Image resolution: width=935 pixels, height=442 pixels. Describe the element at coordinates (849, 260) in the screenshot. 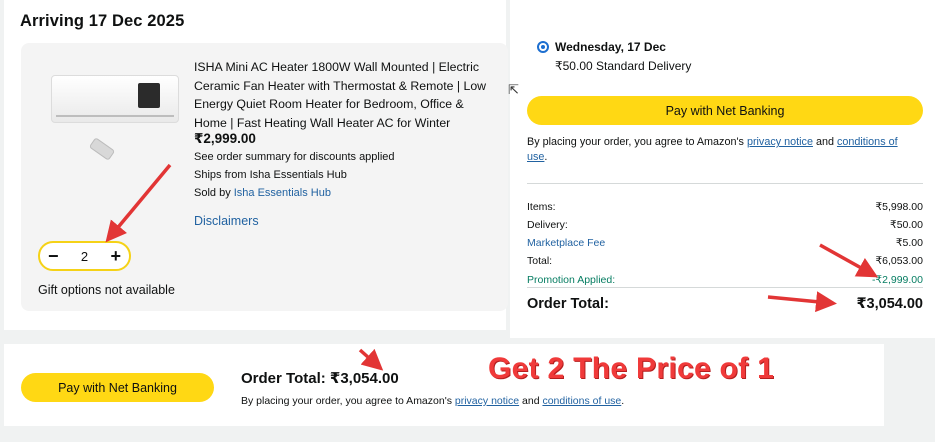

I see `arrow-to-promotion` at that location.